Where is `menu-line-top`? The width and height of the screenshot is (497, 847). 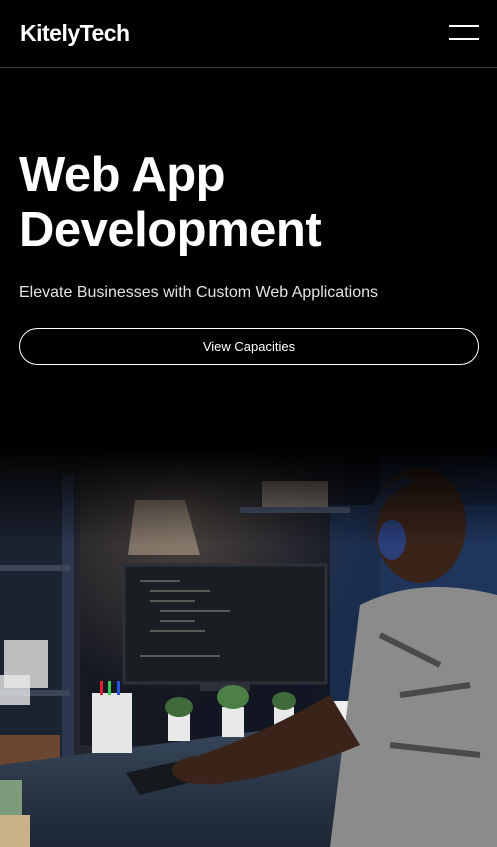
menu-line-top is located at coordinates (464, 26).